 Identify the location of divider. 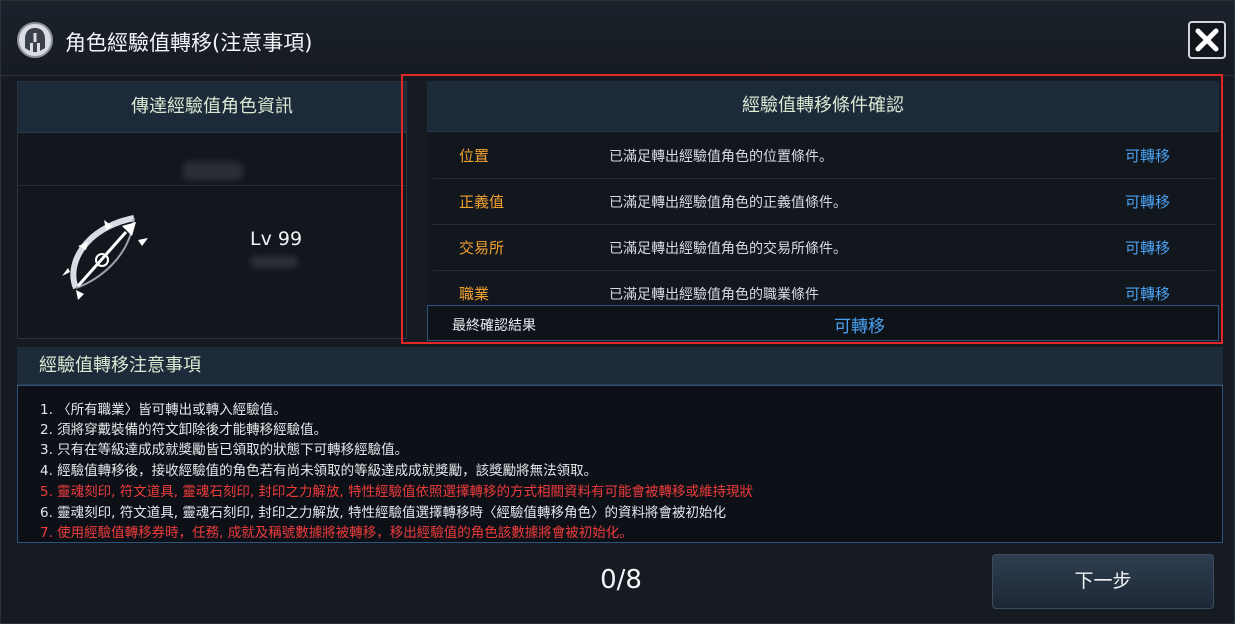
(212, 185).